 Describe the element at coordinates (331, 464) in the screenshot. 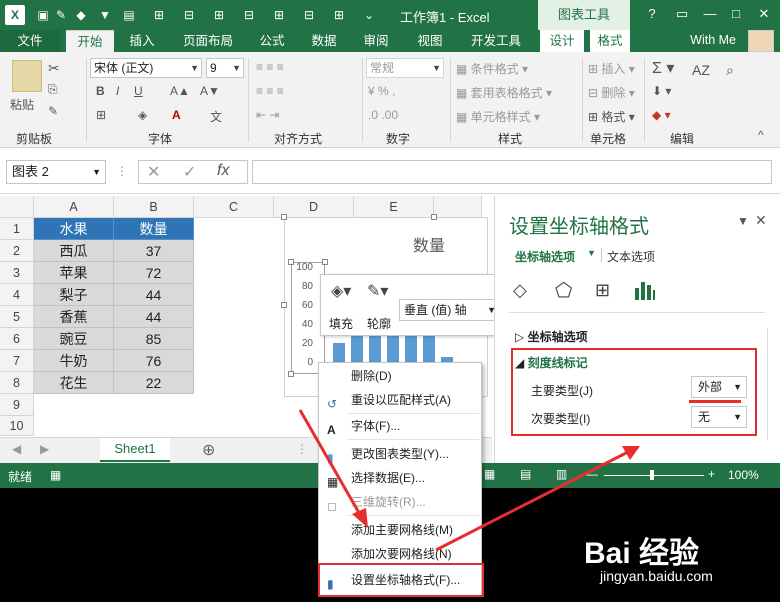

I see `annotation-arrow-line` at that location.